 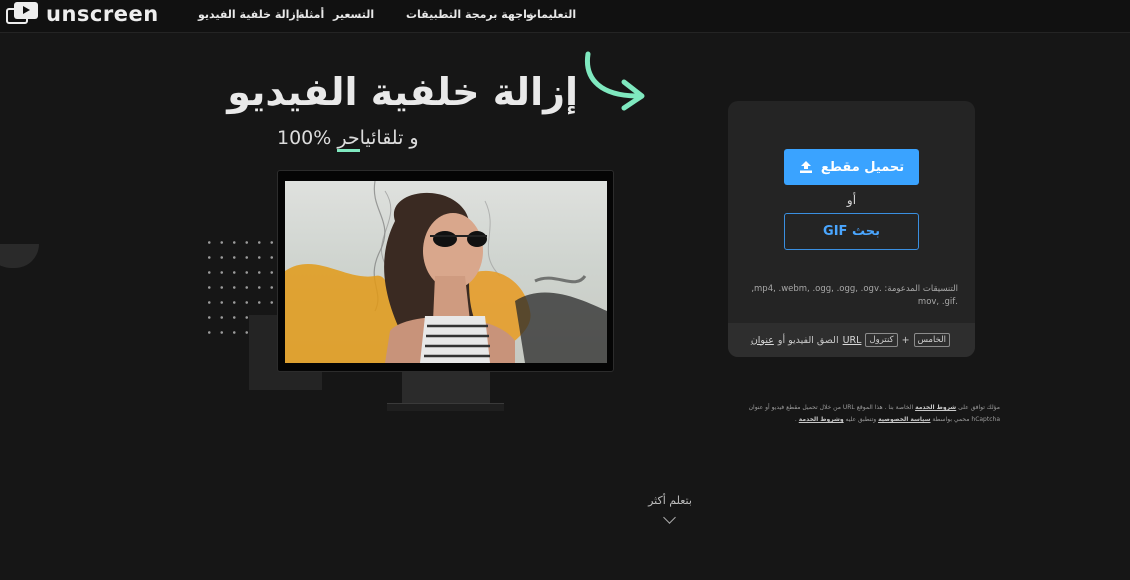 I want to click on monitor-base, so click(x=445, y=407).